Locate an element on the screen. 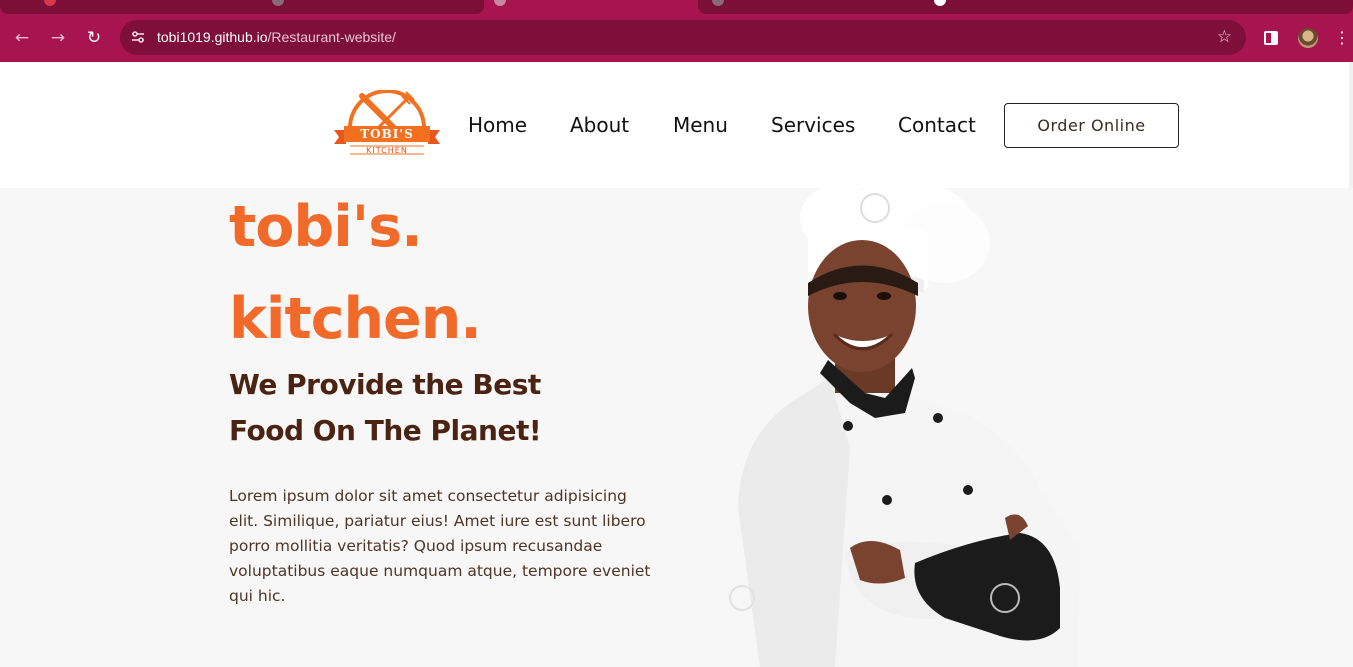 The image size is (1353, 667). kebab-menu-icon: ⋮ is located at coordinates (1342, 38).